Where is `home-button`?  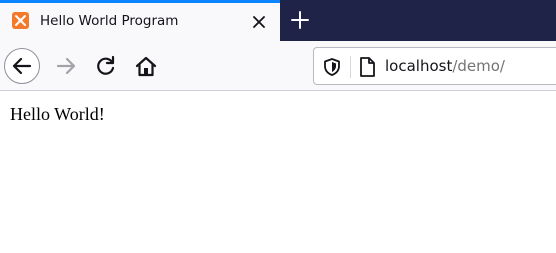
home-button is located at coordinates (146, 66).